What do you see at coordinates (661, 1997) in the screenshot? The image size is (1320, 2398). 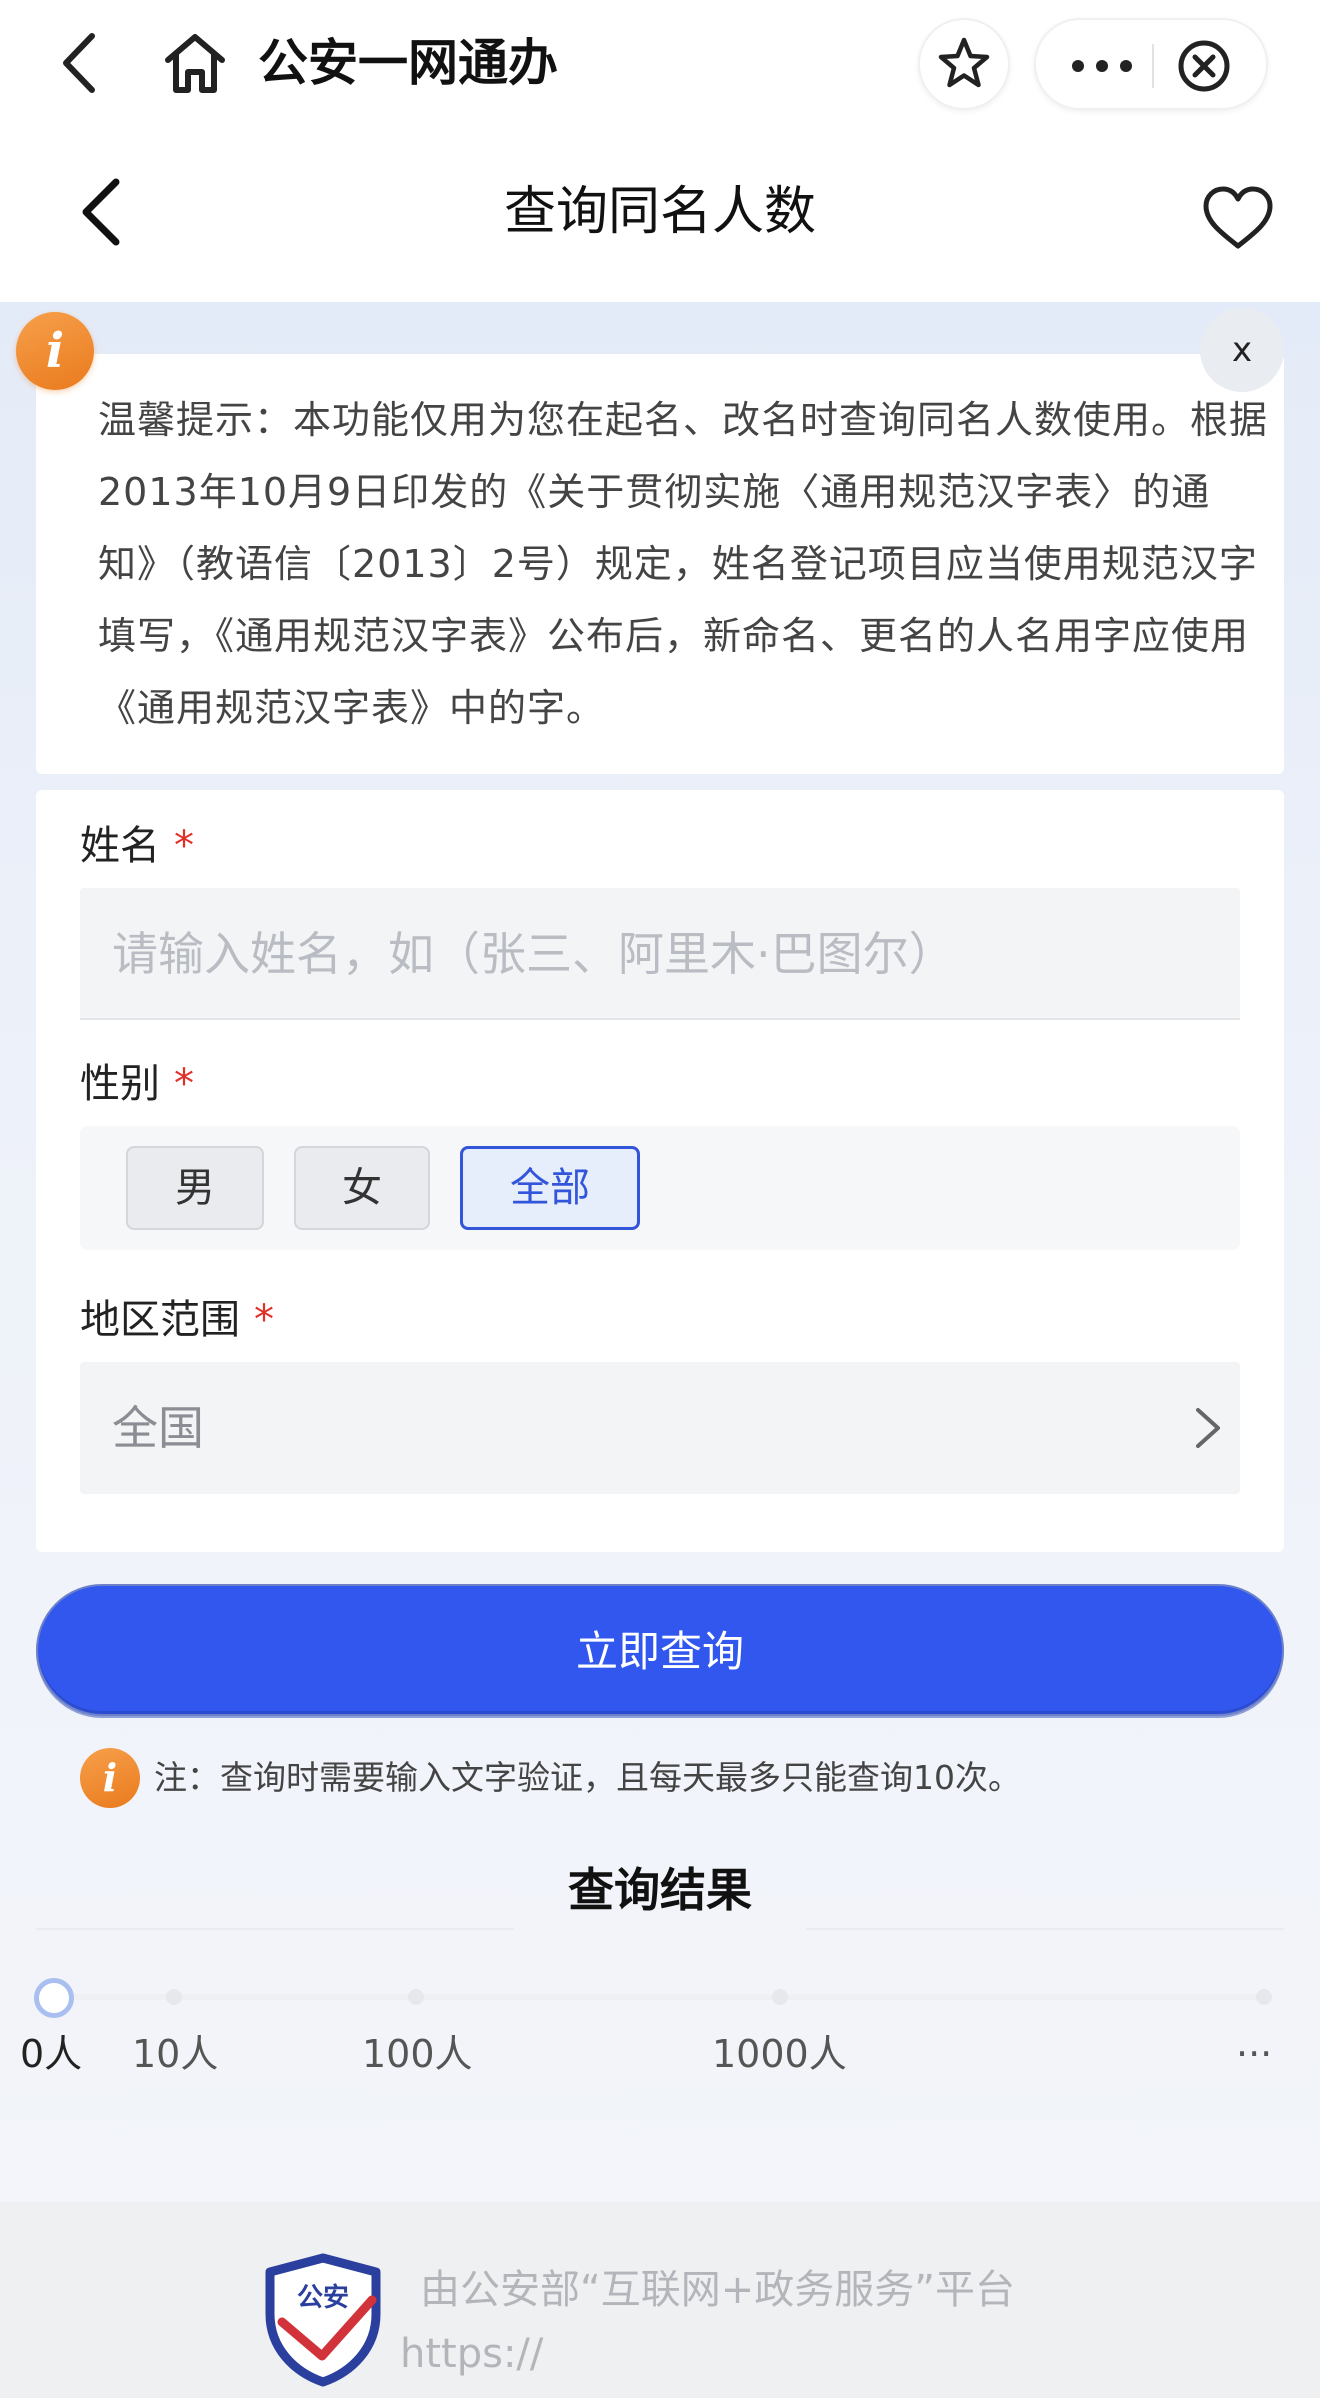 I see `results-scale-track` at bounding box center [661, 1997].